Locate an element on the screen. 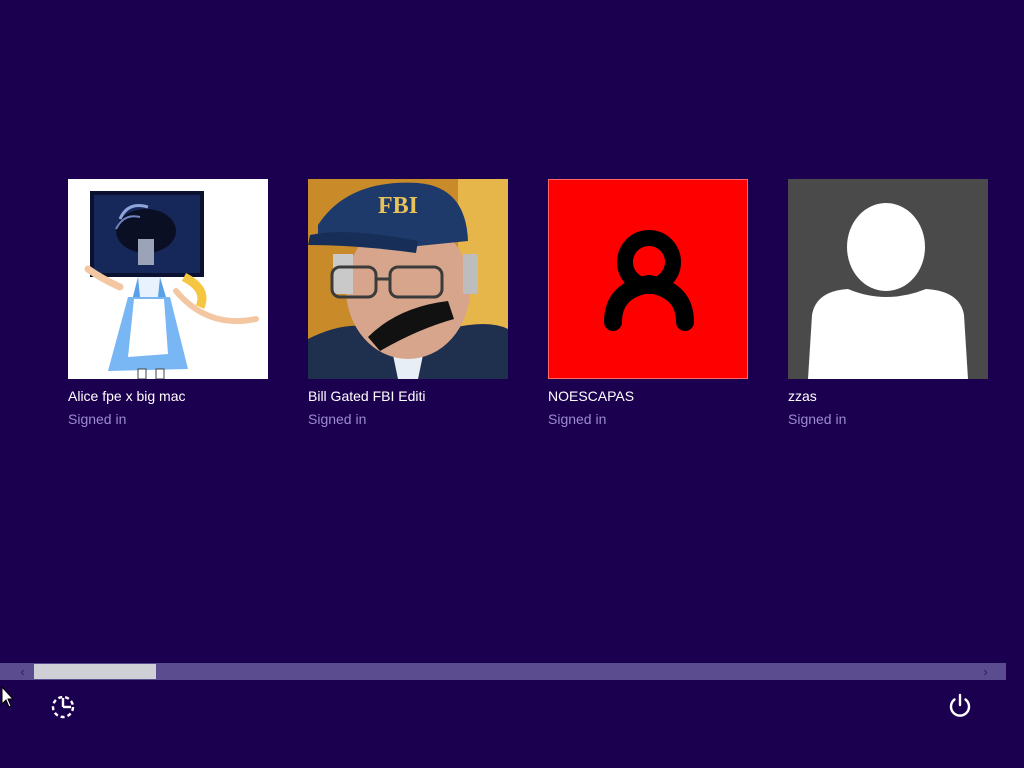 The image size is (1024, 768). scroll-right-arrow-icon: › is located at coordinates (985, 671).